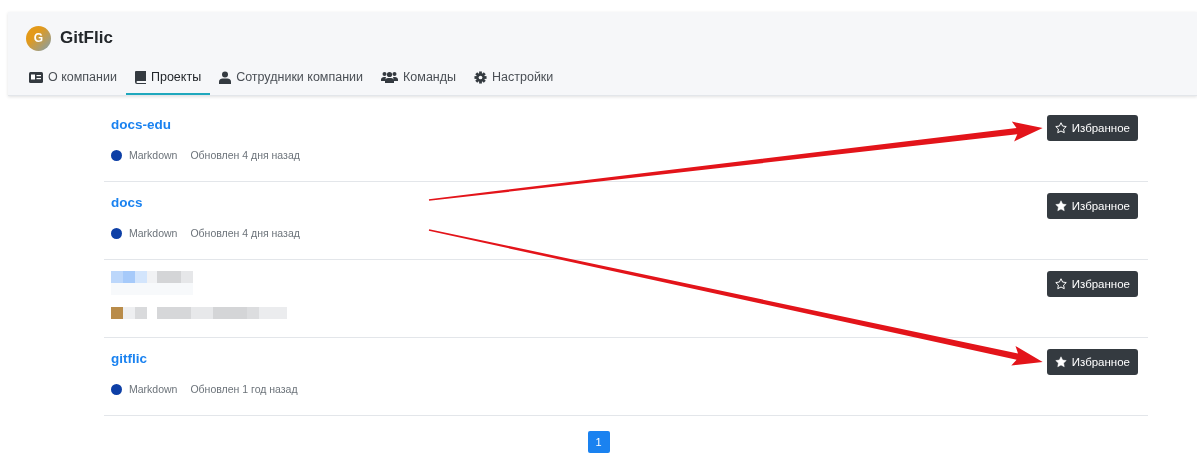 The image size is (1197, 465). I want to click on nav-tab: Команды, so click(419, 81).